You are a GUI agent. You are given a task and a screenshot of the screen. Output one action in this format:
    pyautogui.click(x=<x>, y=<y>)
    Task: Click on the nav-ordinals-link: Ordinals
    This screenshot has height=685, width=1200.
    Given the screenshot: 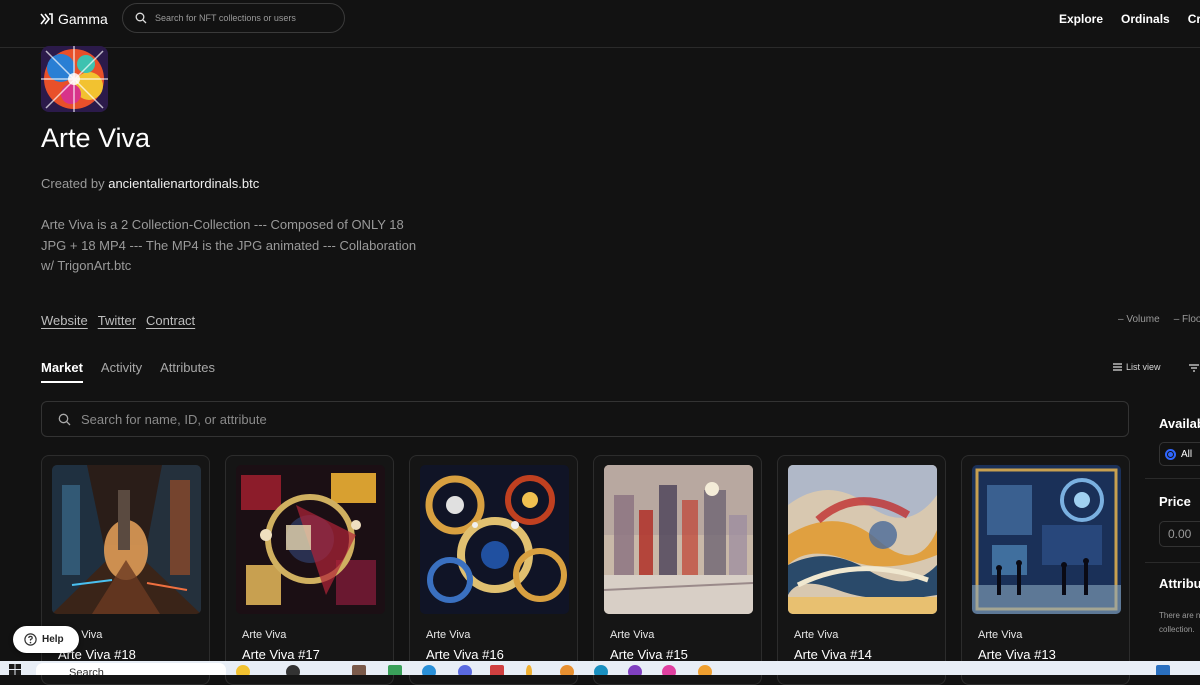 What is the action you would take?
    pyautogui.click(x=1145, y=19)
    